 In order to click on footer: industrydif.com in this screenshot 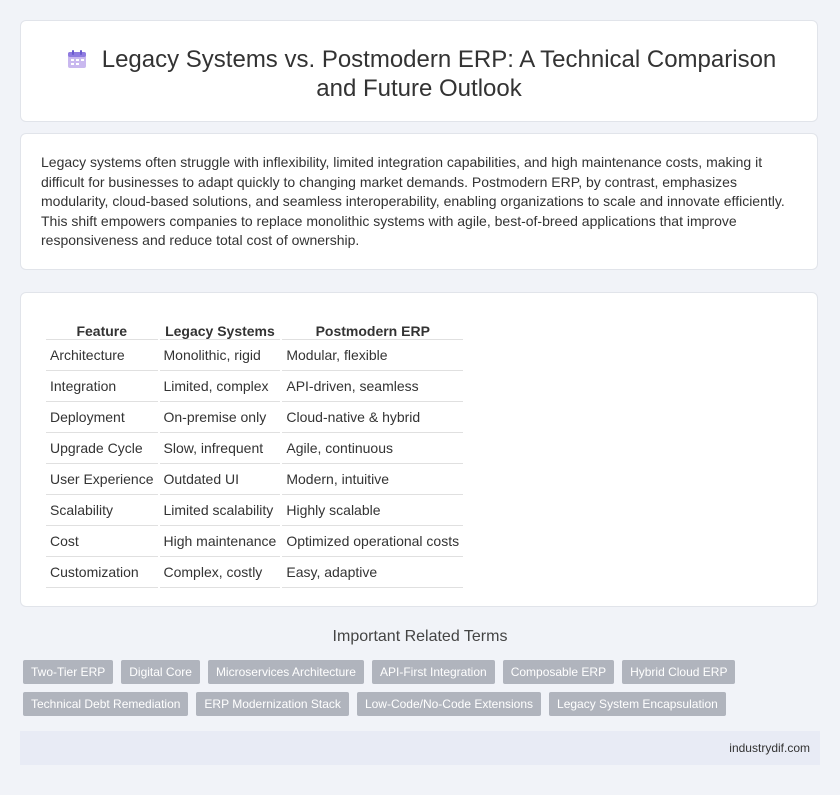, I will do `click(420, 748)`.